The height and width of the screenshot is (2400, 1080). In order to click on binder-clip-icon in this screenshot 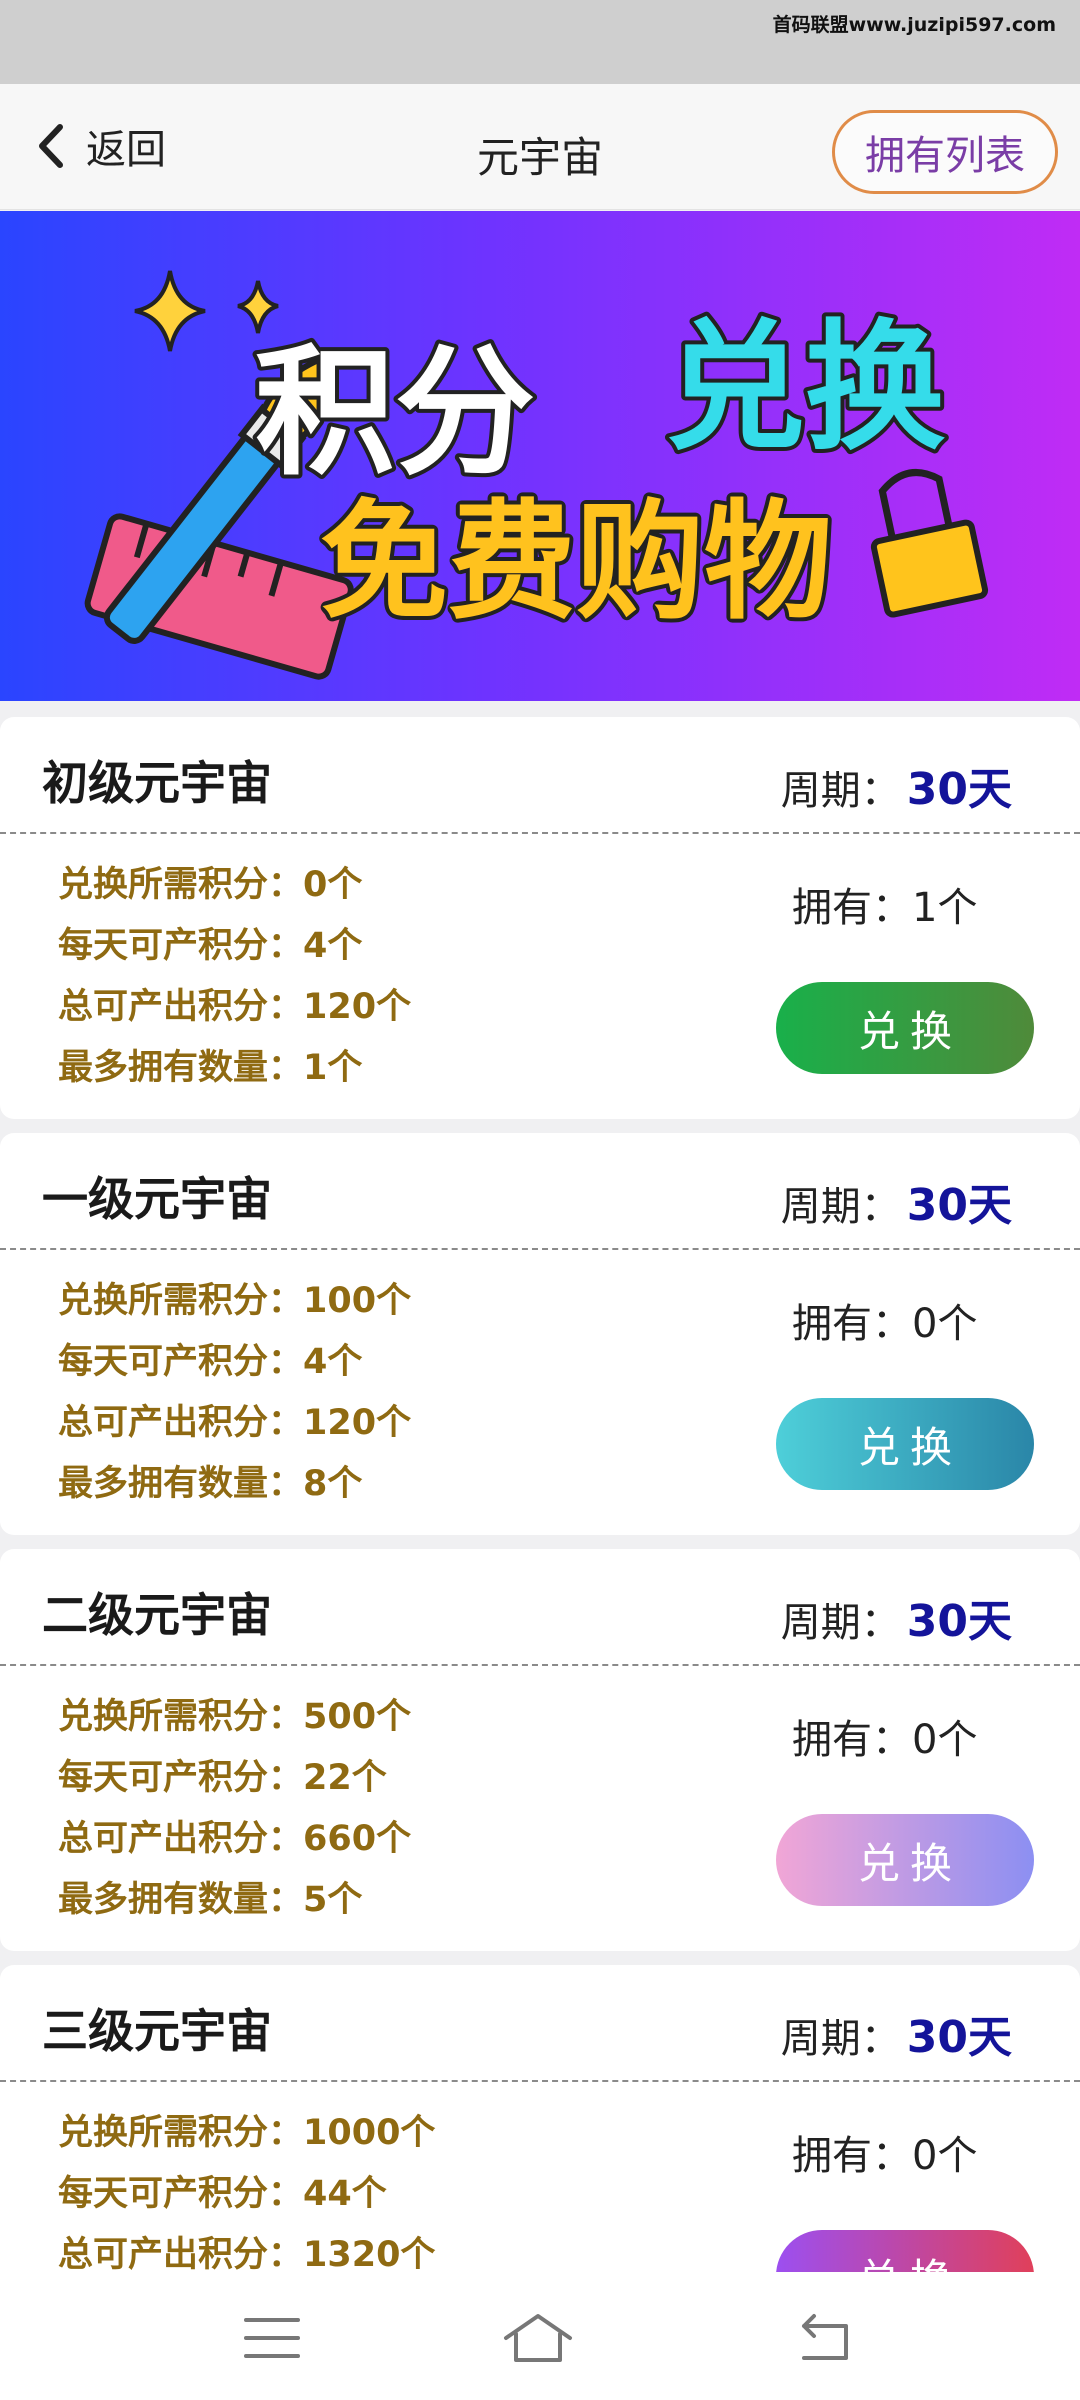, I will do `click(929, 543)`.